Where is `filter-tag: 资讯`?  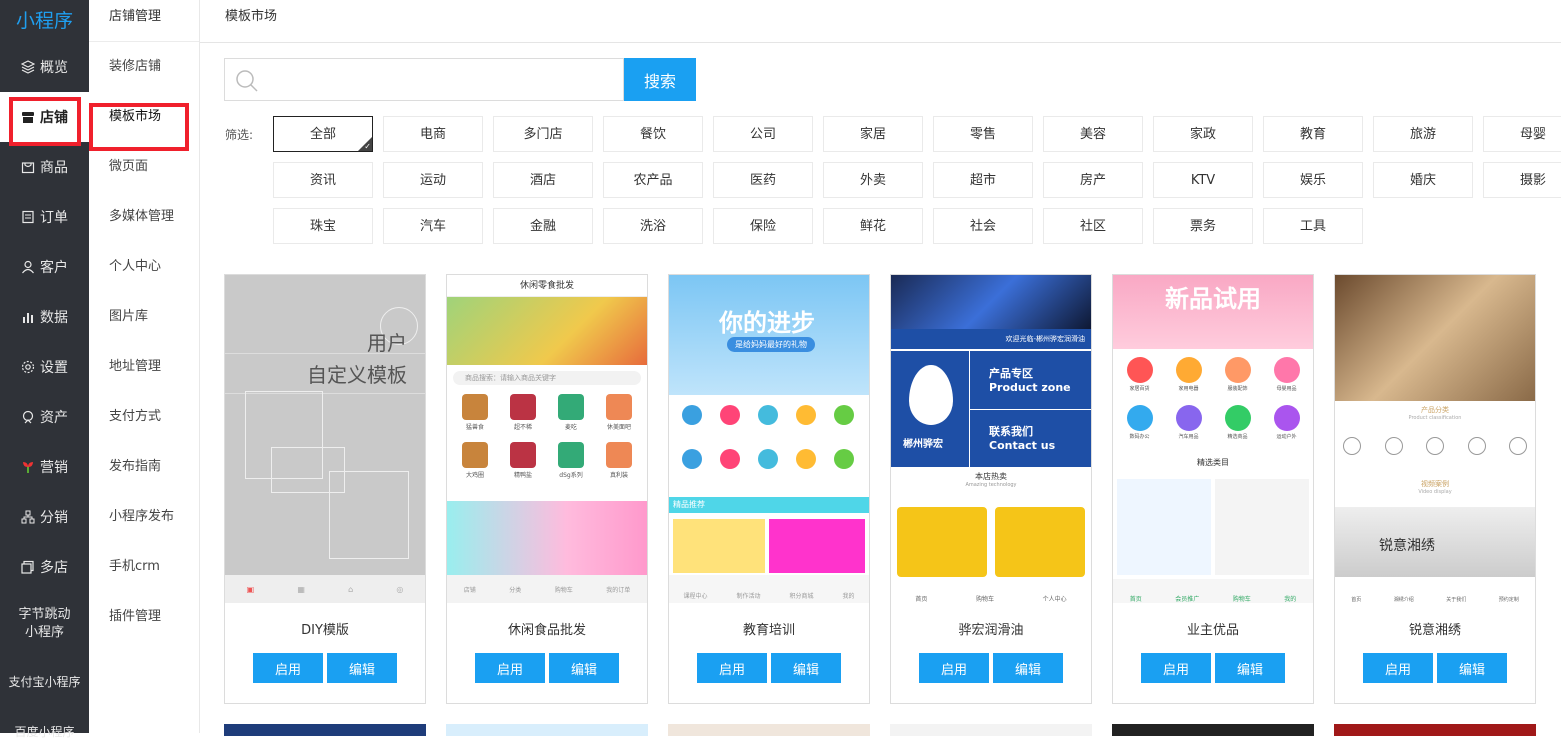 filter-tag: 资讯 is located at coordinates (323, 180).